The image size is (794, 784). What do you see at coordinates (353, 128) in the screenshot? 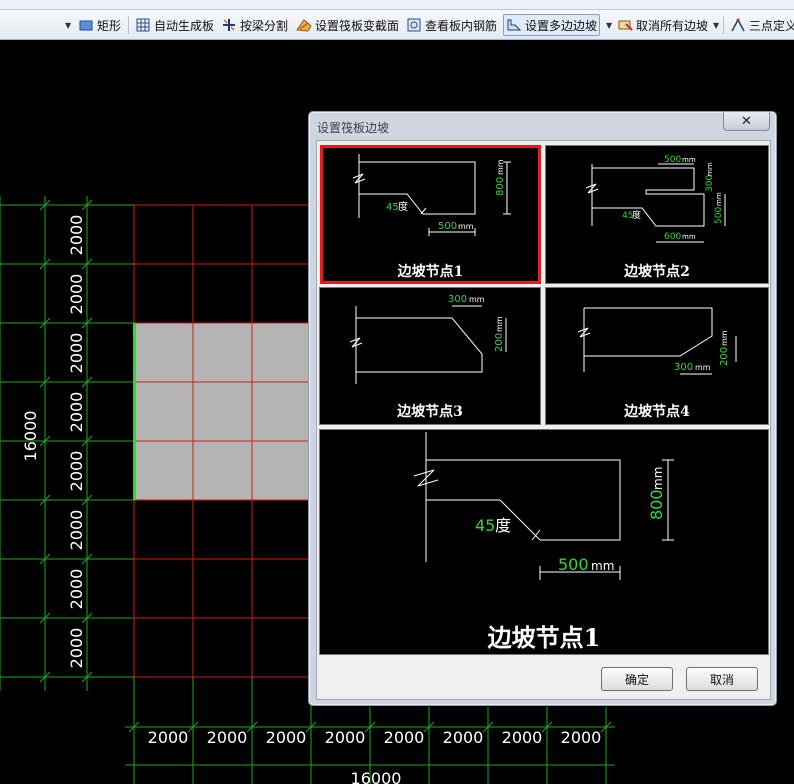
I see `dialog-title: 设置筏板边坡` at bounding box center [353, 128].